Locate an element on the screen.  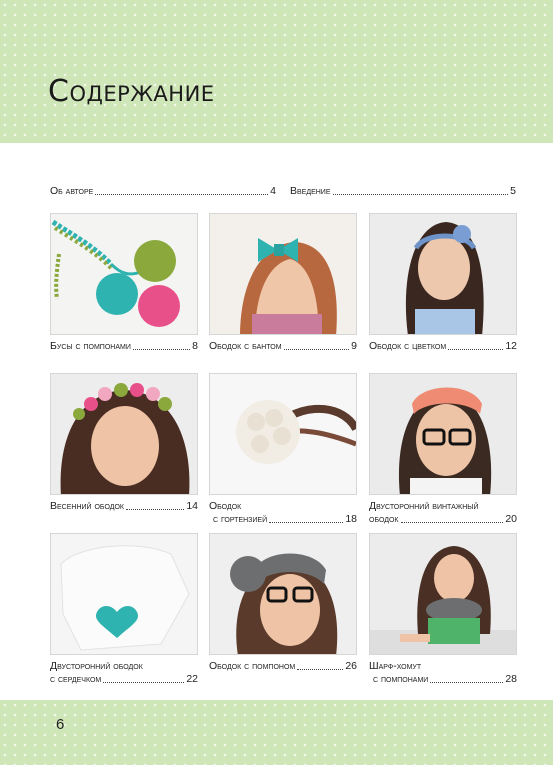
project-caption: Ободок с помпоном 26 is located at coordinates (283, 666).